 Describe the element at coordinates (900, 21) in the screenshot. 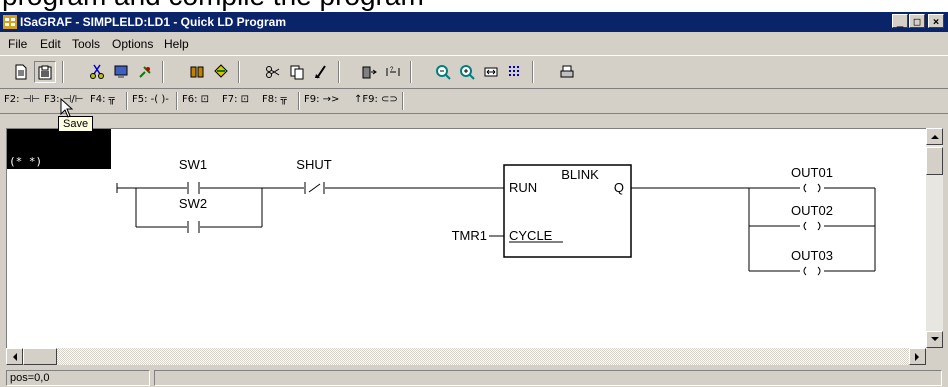

I see `minimize-button: _` at that location.